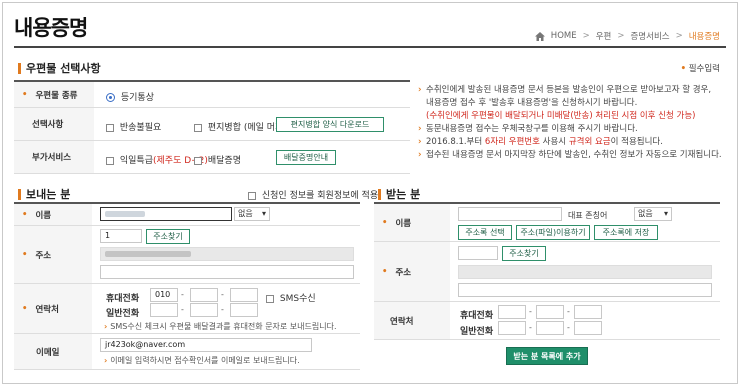  Describe the element at coordinates (412, 222) in the screenshot. I see `label-receiver-name: • 이름` at that location.